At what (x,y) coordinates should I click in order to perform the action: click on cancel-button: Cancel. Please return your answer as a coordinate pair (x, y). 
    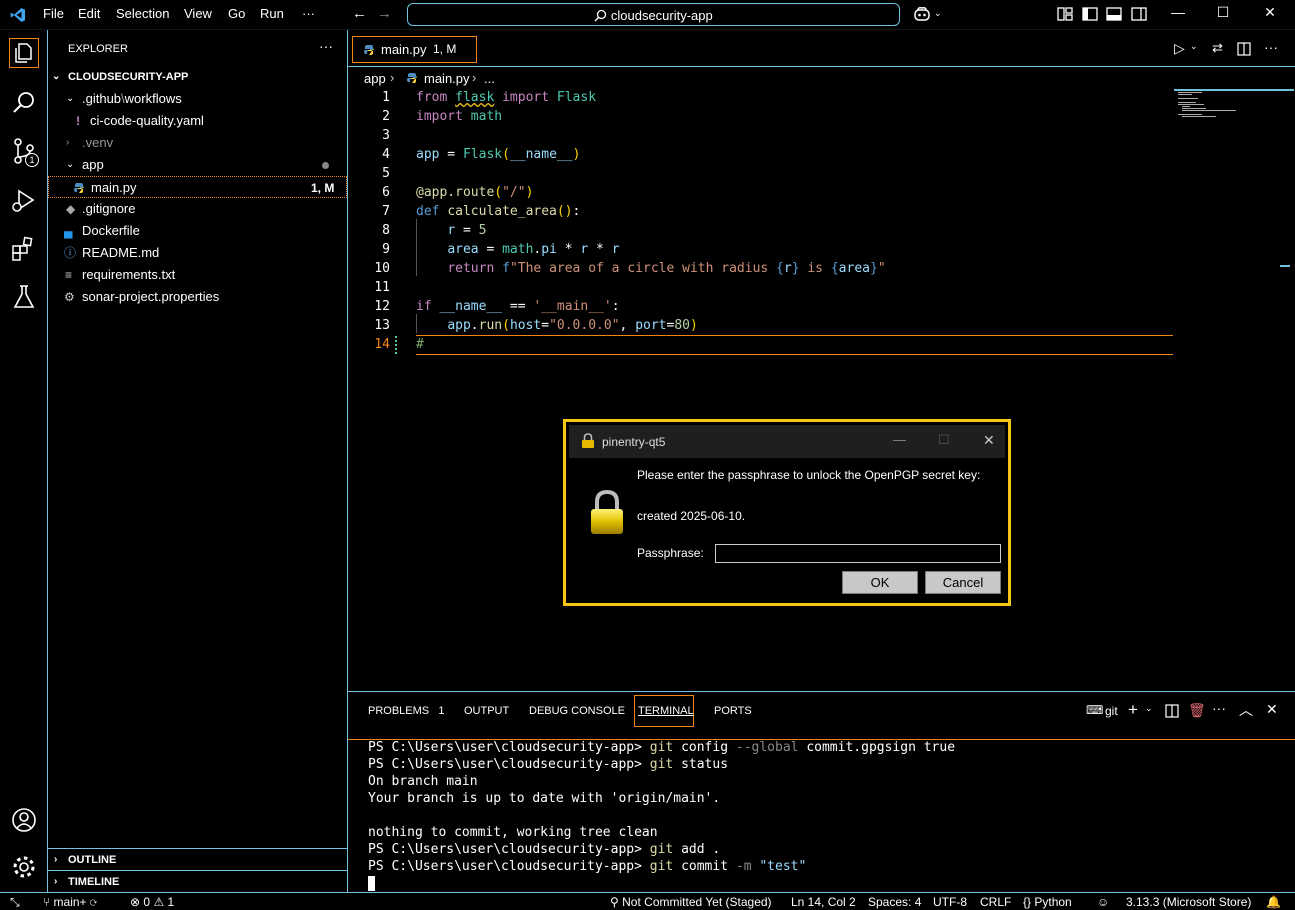
    Looking at the image, I should click on (963, 582).